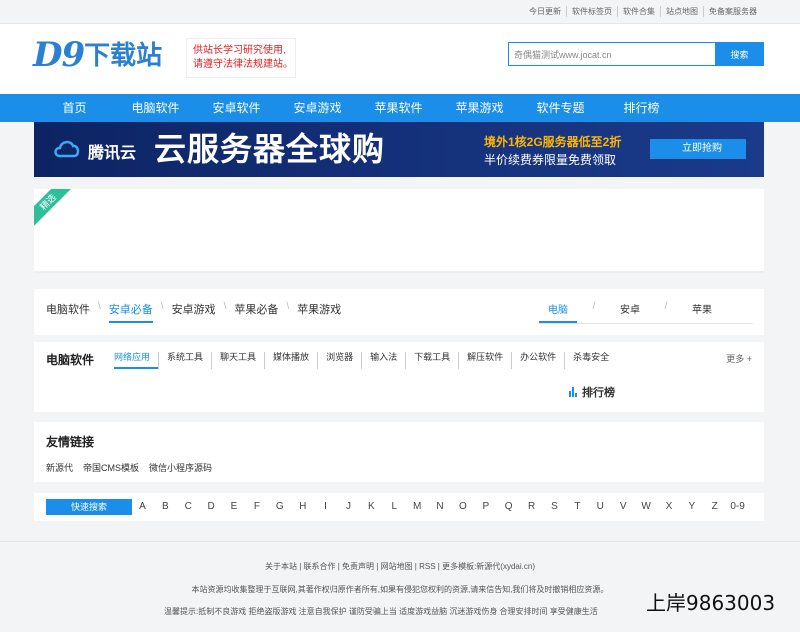  What do you see at coordinates (591, 11) in the screenshot?
I see `top-link-tags: 软件标签页` at bounding box center [591, 11].